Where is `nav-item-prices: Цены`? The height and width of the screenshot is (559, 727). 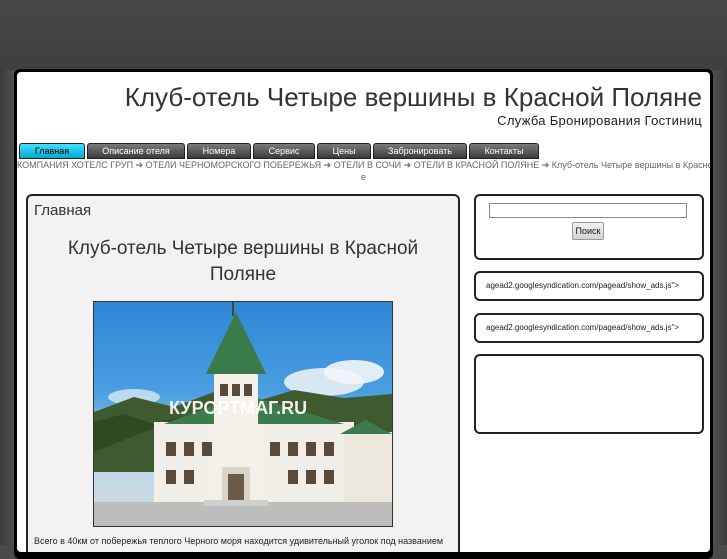
nav-item-prices: Цены is located at coordinates (344, 151).